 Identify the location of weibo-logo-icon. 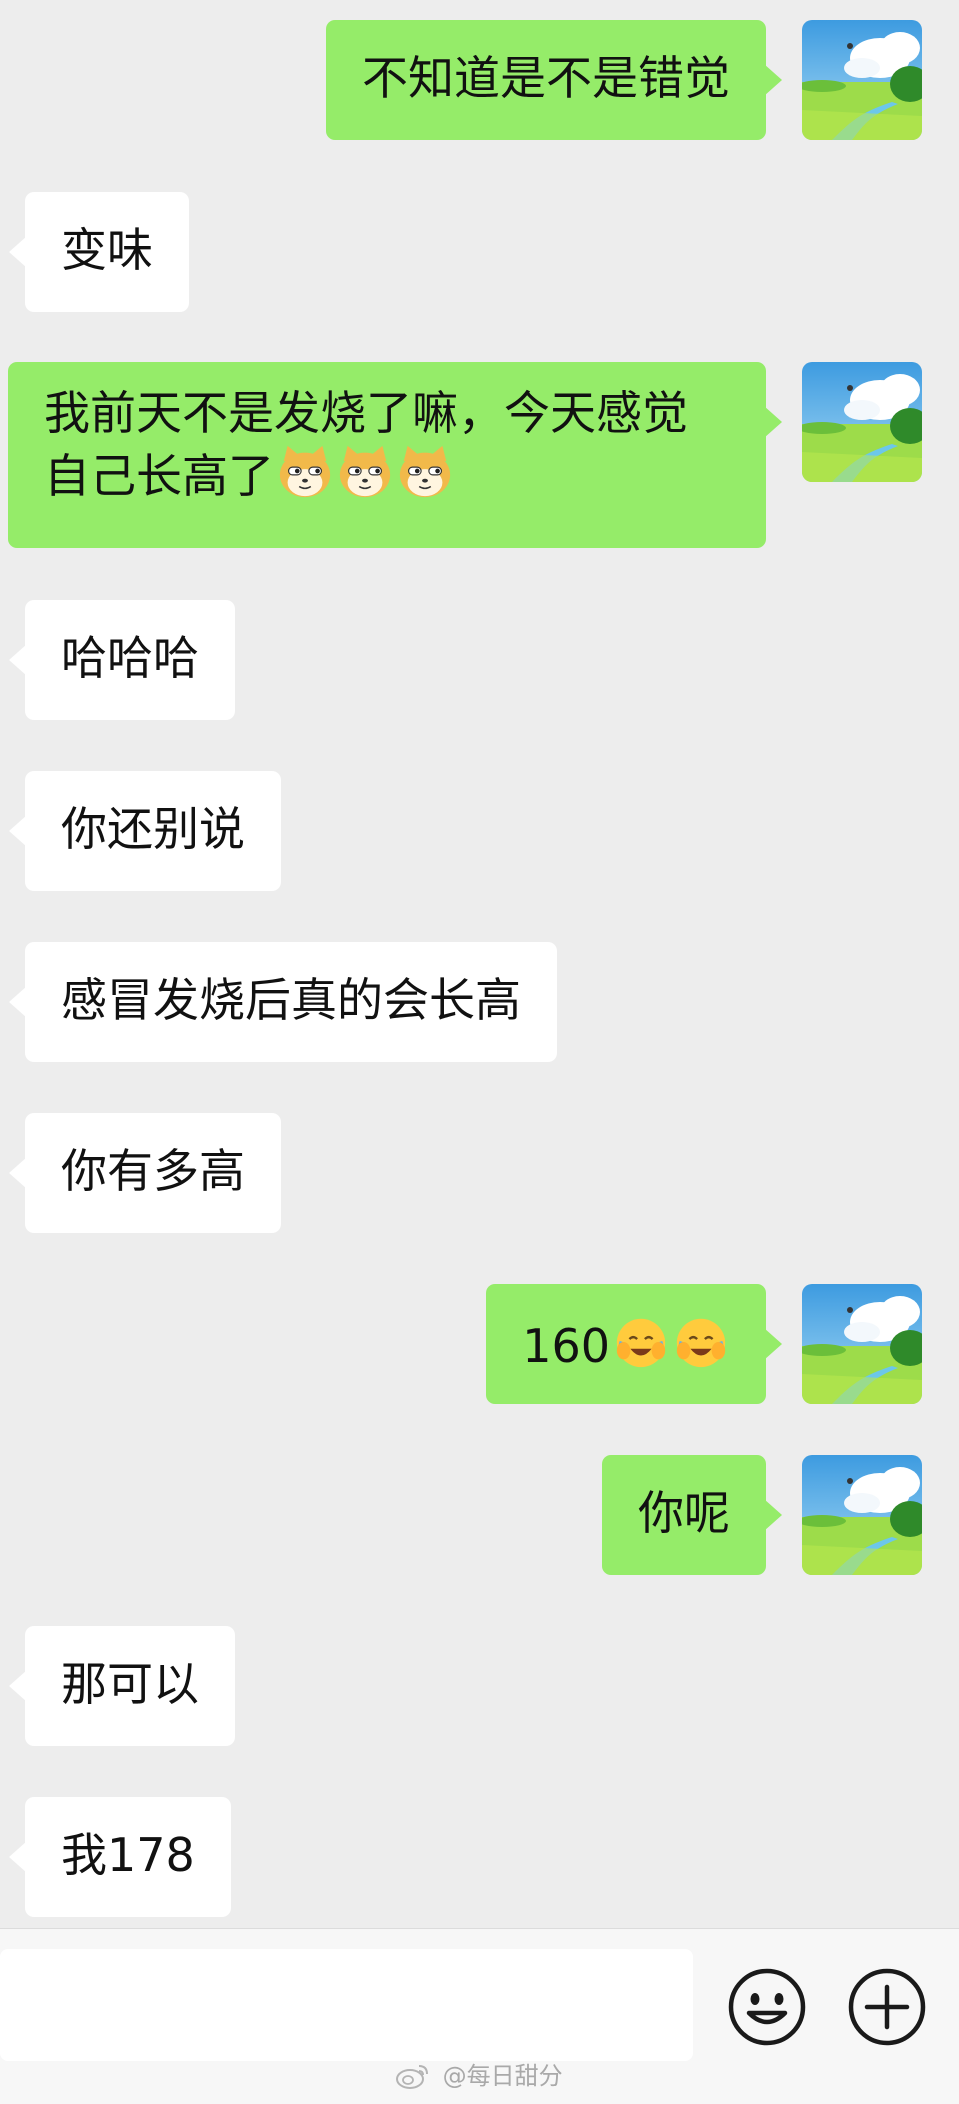
(412, 2077).